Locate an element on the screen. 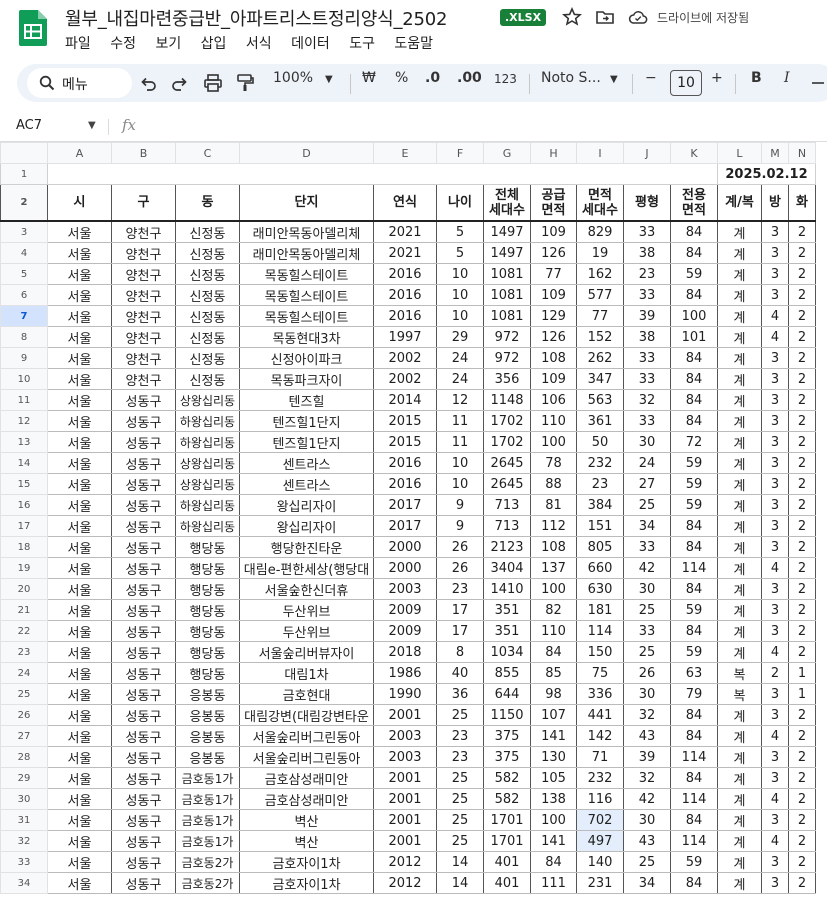  row-header: 27 is located at coordinates (24, 736).